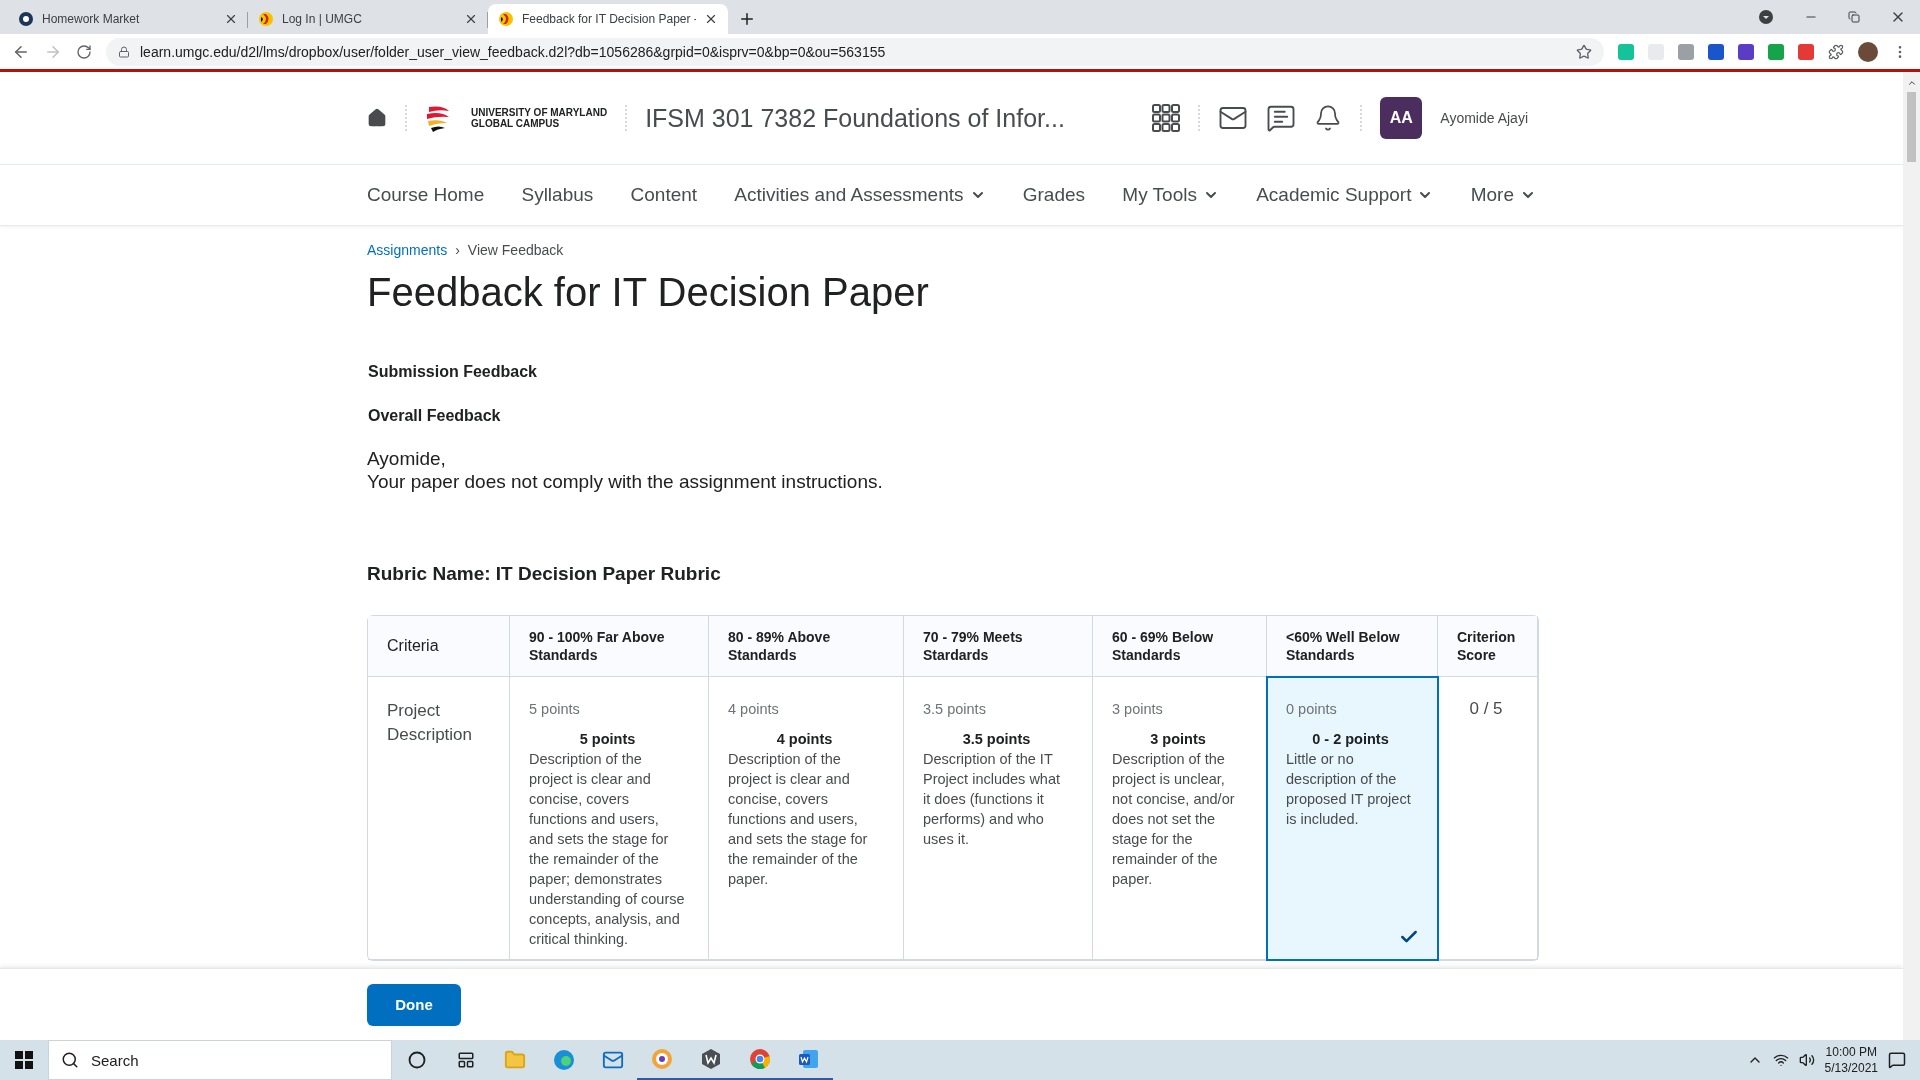 The image size is (1920, 1080). What do you see at coordinates (563, 1060) in the screenshot?
I see `edge-browser-icon` at bounding box center [563, 1060].